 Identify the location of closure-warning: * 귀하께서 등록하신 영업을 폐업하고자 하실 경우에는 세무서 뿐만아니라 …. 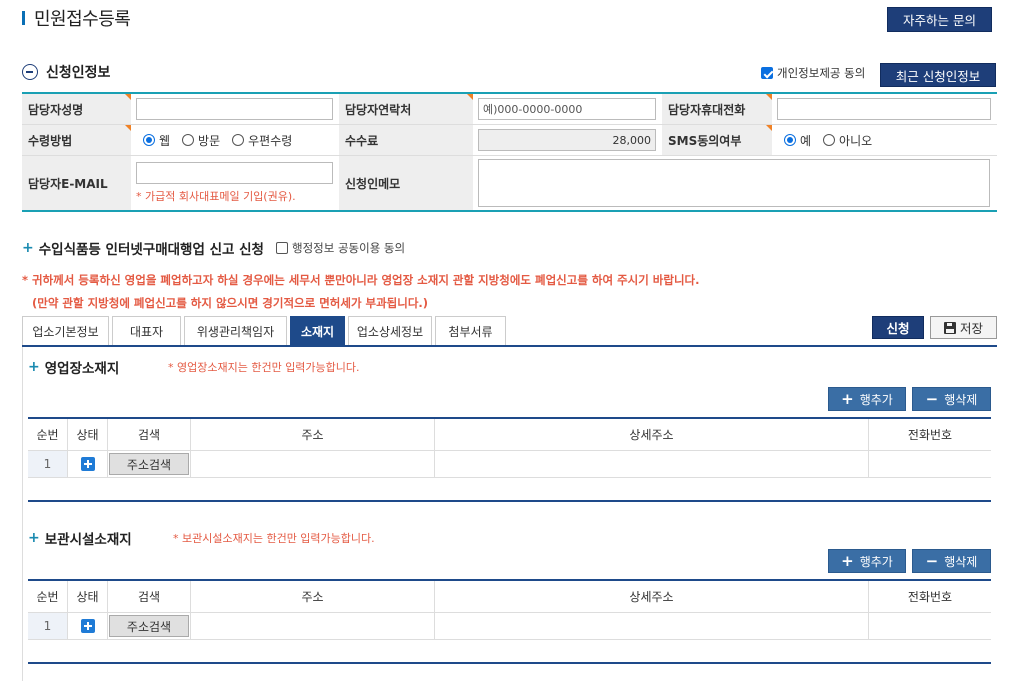
(361, 280).